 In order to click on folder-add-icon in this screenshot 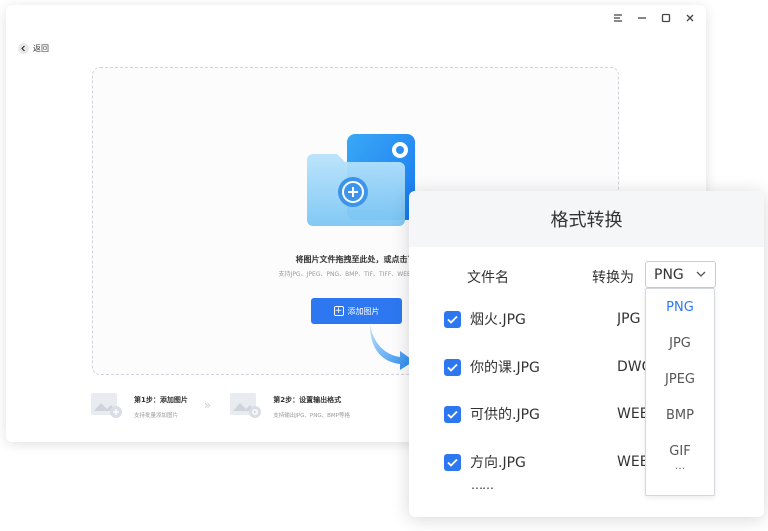, I will do `click(361, 180)`.